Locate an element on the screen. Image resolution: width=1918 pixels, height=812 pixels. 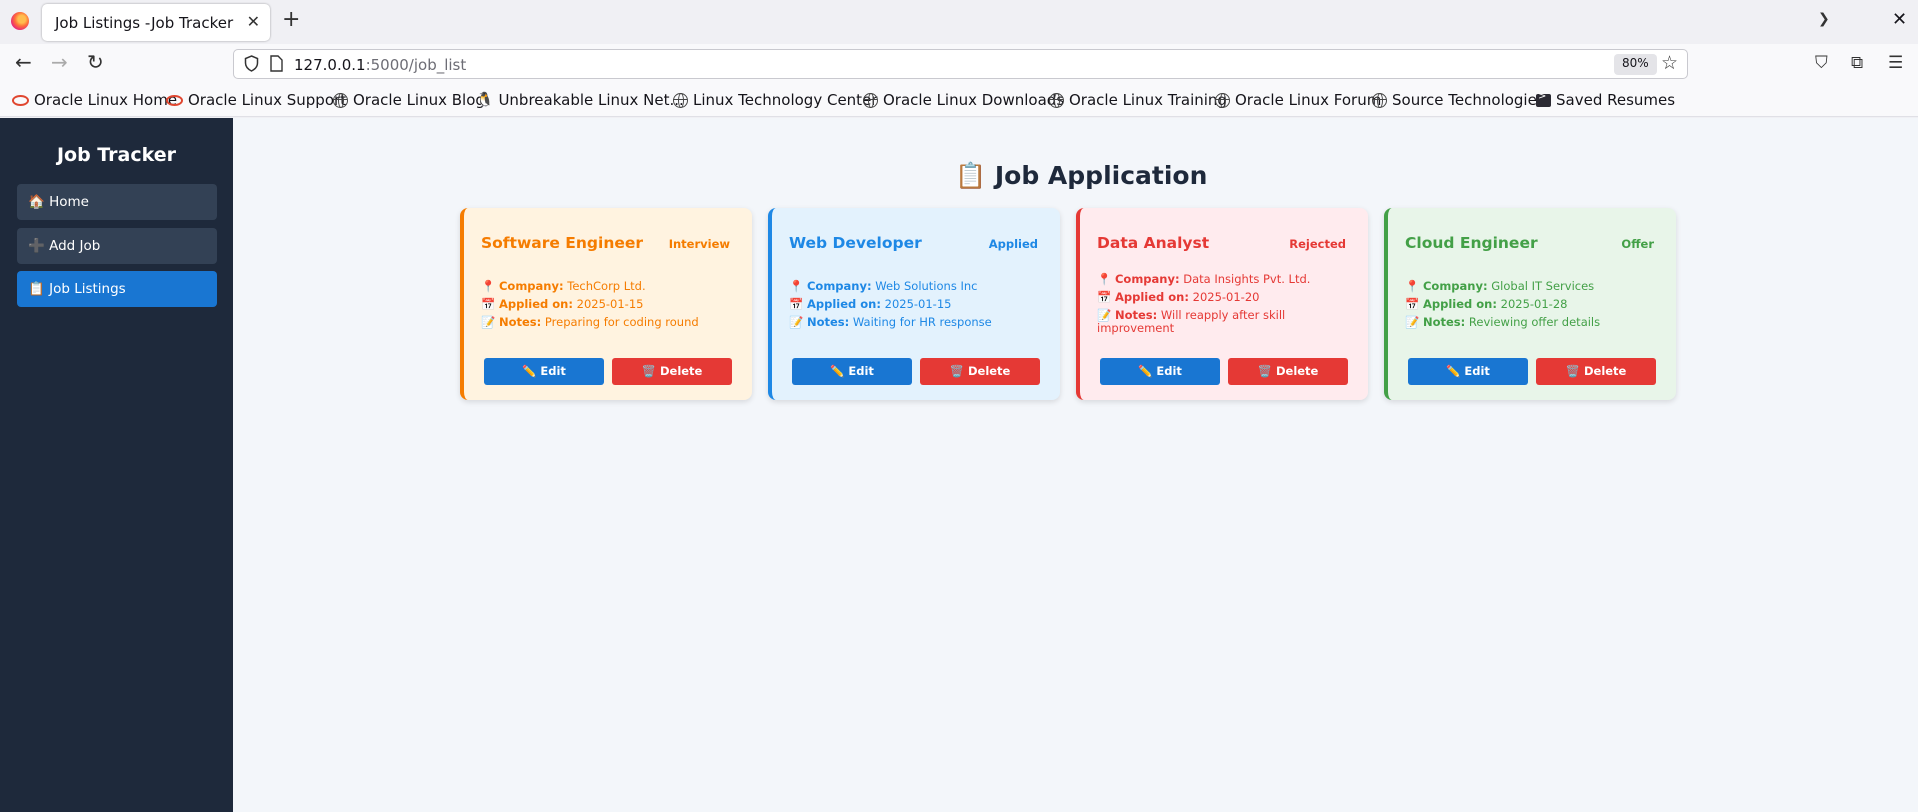
company-value: TechCorp Ltd. is located at coordinates (606, 286).